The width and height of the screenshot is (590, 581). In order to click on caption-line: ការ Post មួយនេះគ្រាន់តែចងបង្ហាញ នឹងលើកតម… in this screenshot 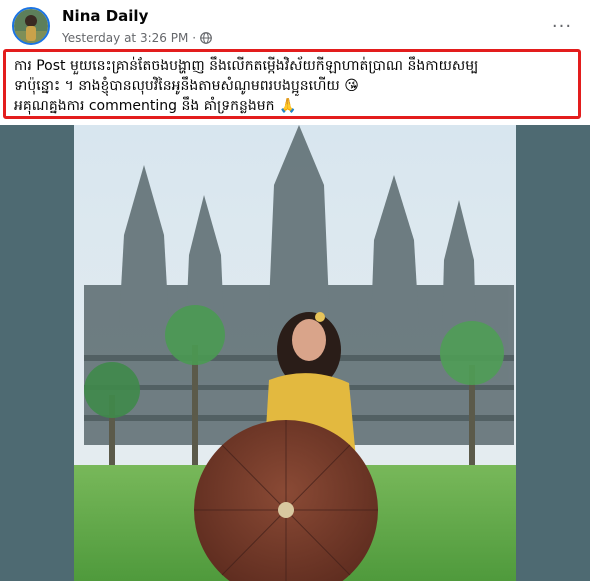, I will do `click(246, 66)`.